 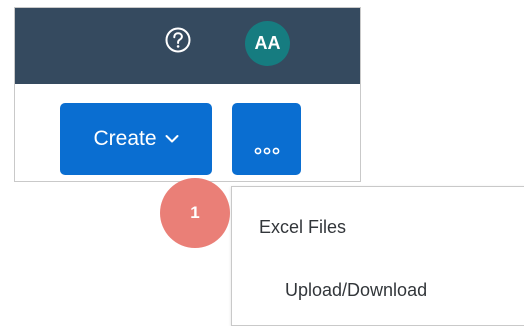 I want to click on chevron-down-icon, so click(x=172, y=139).